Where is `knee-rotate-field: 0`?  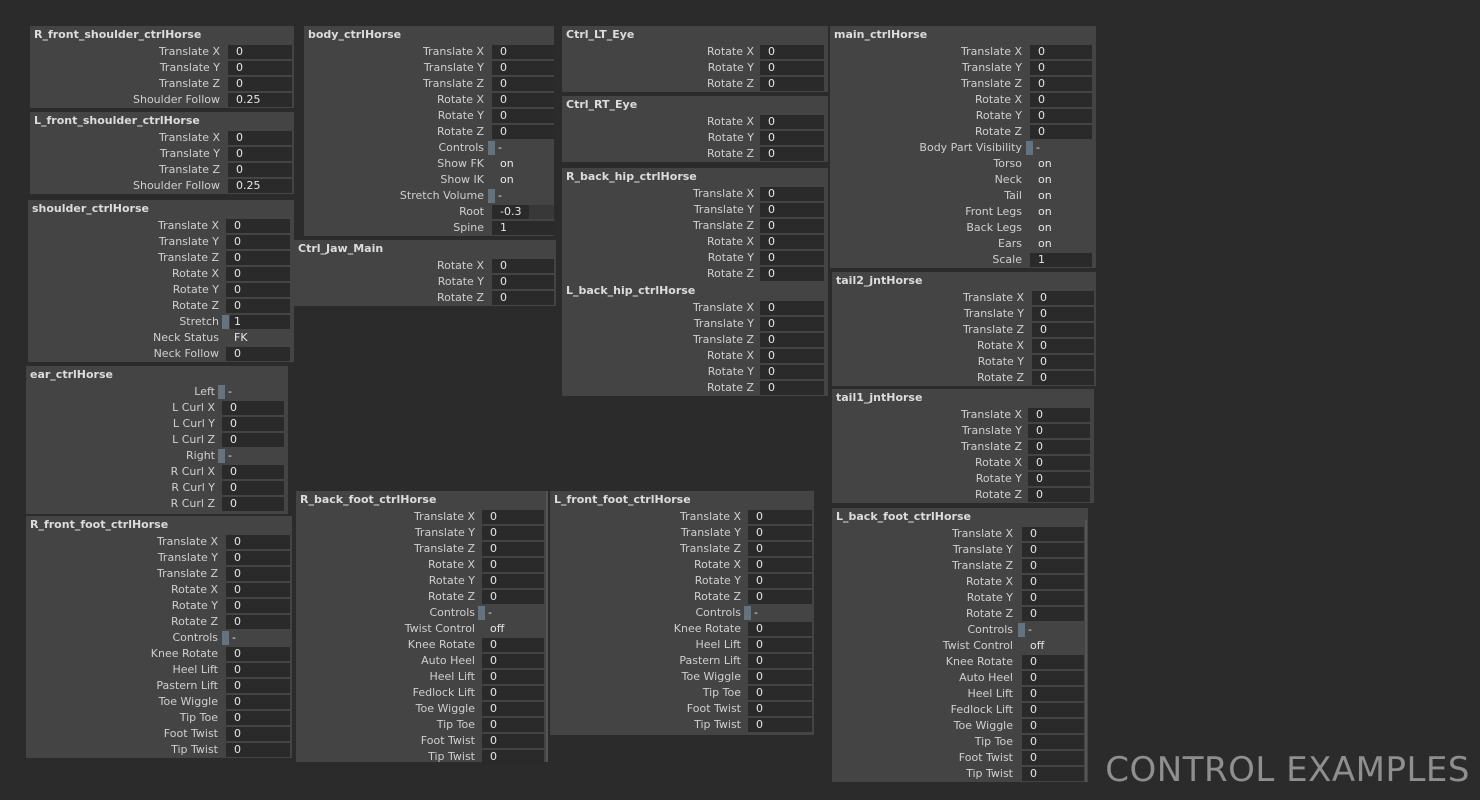 knee-rotate-field: 0 is located at coordinates (258, 654).